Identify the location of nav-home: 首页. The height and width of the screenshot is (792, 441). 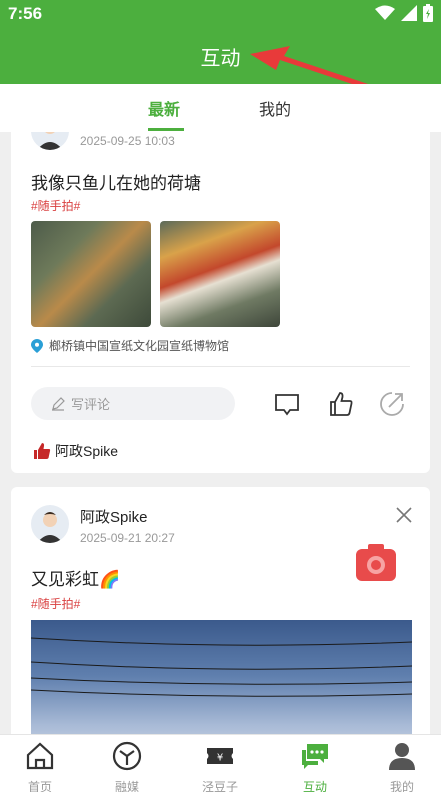
(40, 766).